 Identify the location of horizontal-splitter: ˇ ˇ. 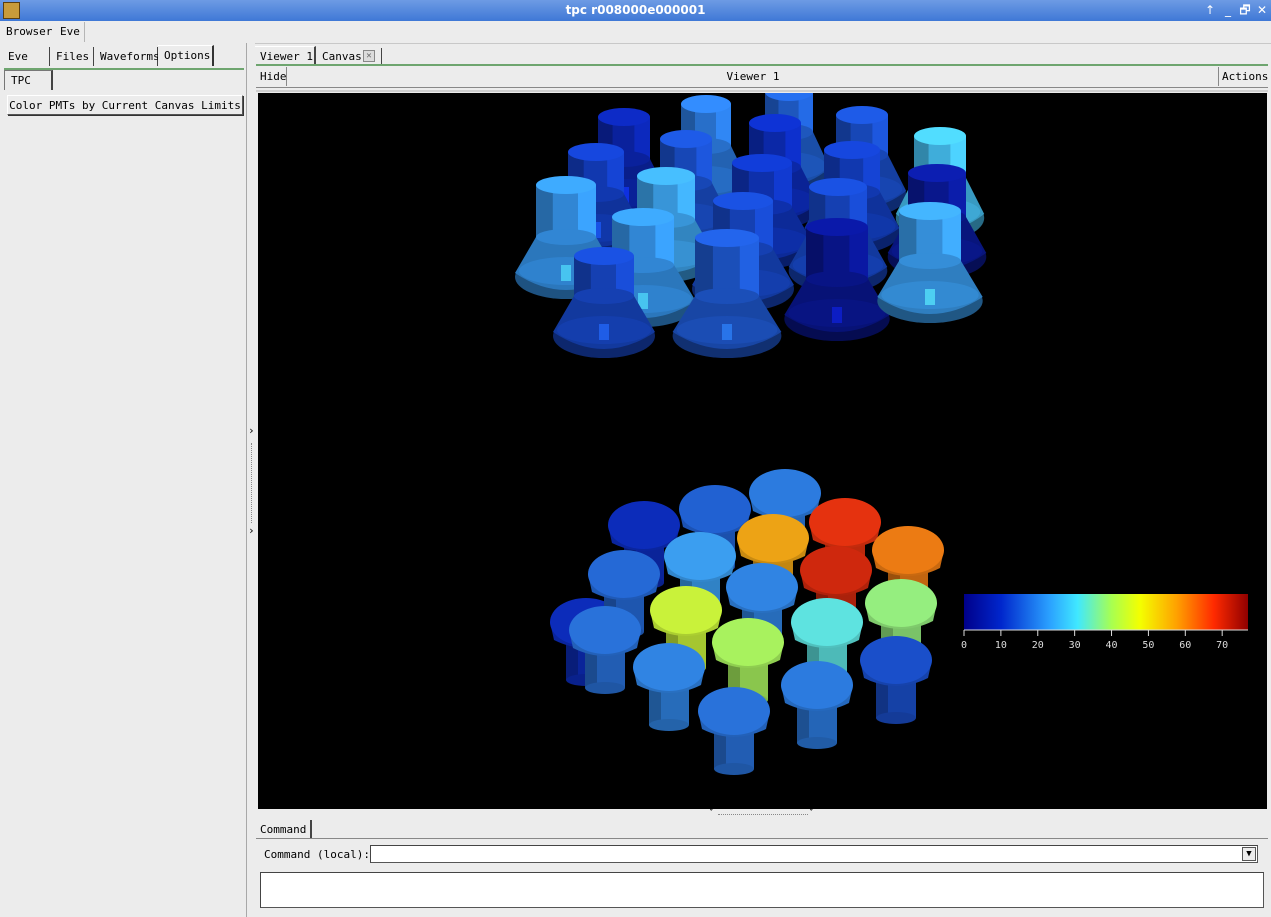
(762, 813).